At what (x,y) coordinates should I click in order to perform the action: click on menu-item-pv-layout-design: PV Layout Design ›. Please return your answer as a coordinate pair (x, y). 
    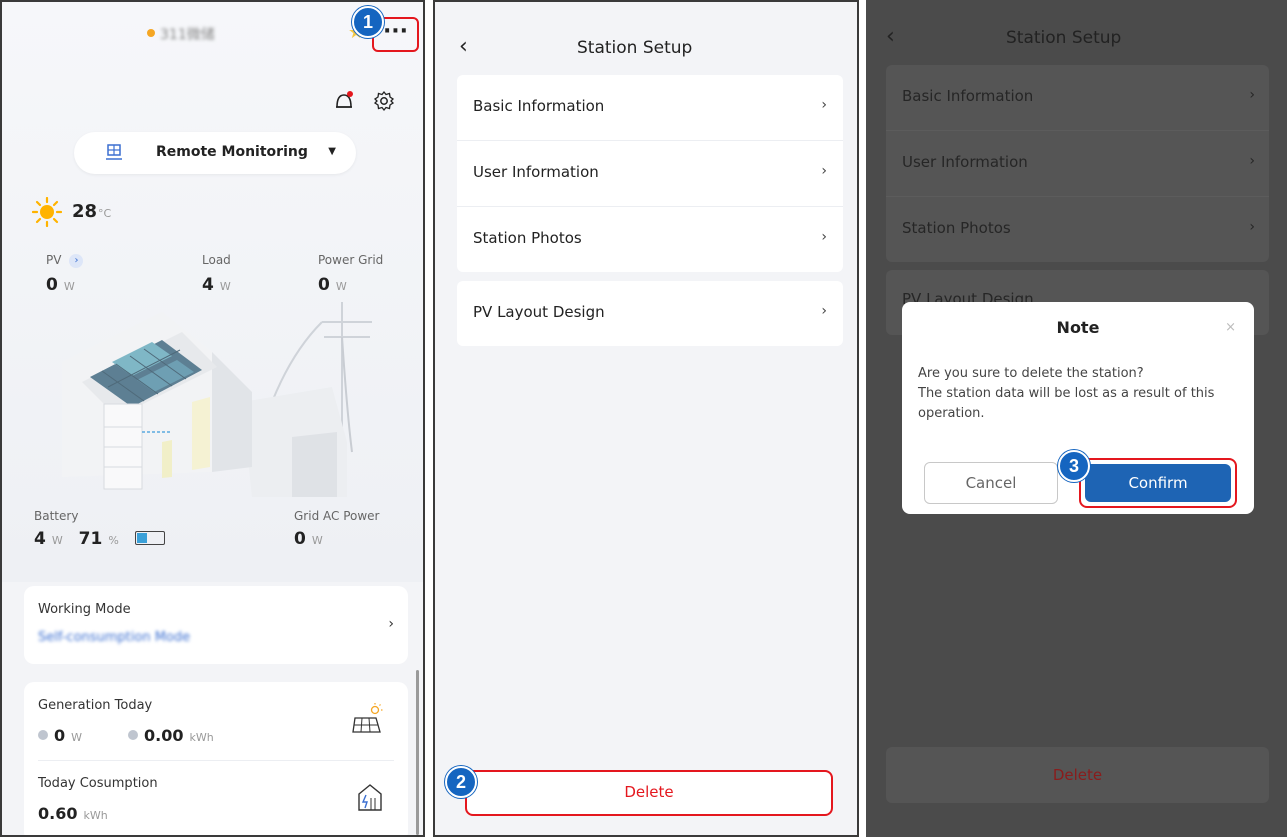
    Looking at the image, I should click on (650, 313).